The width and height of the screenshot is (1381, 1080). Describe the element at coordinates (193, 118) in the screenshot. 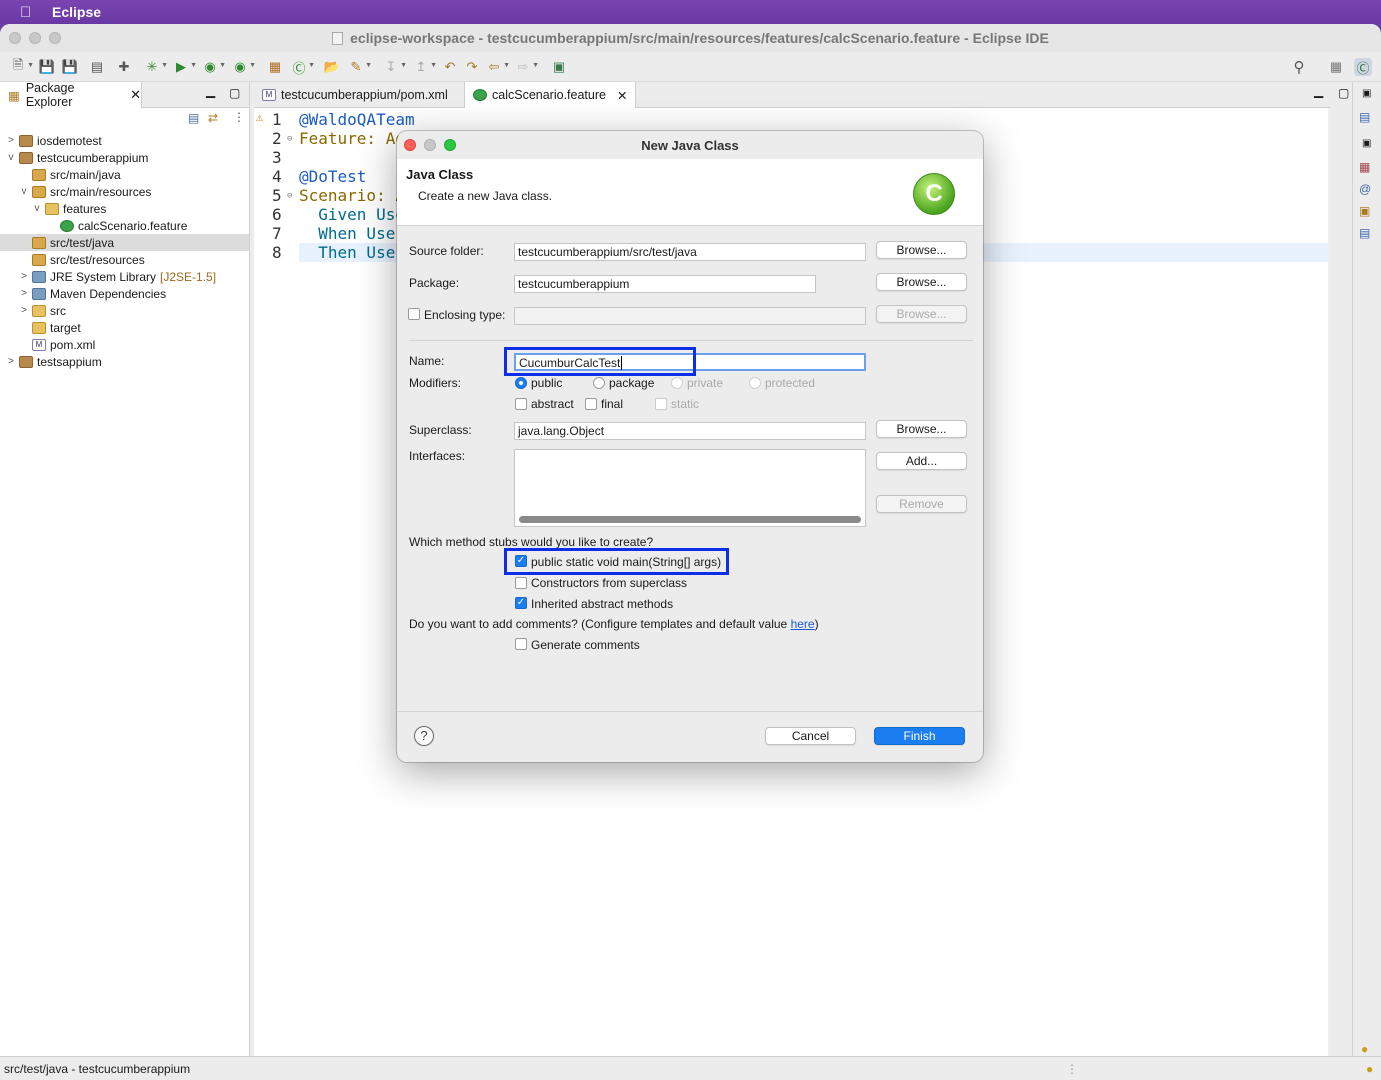

I see `collapse-all-icon: ▤` at that location.